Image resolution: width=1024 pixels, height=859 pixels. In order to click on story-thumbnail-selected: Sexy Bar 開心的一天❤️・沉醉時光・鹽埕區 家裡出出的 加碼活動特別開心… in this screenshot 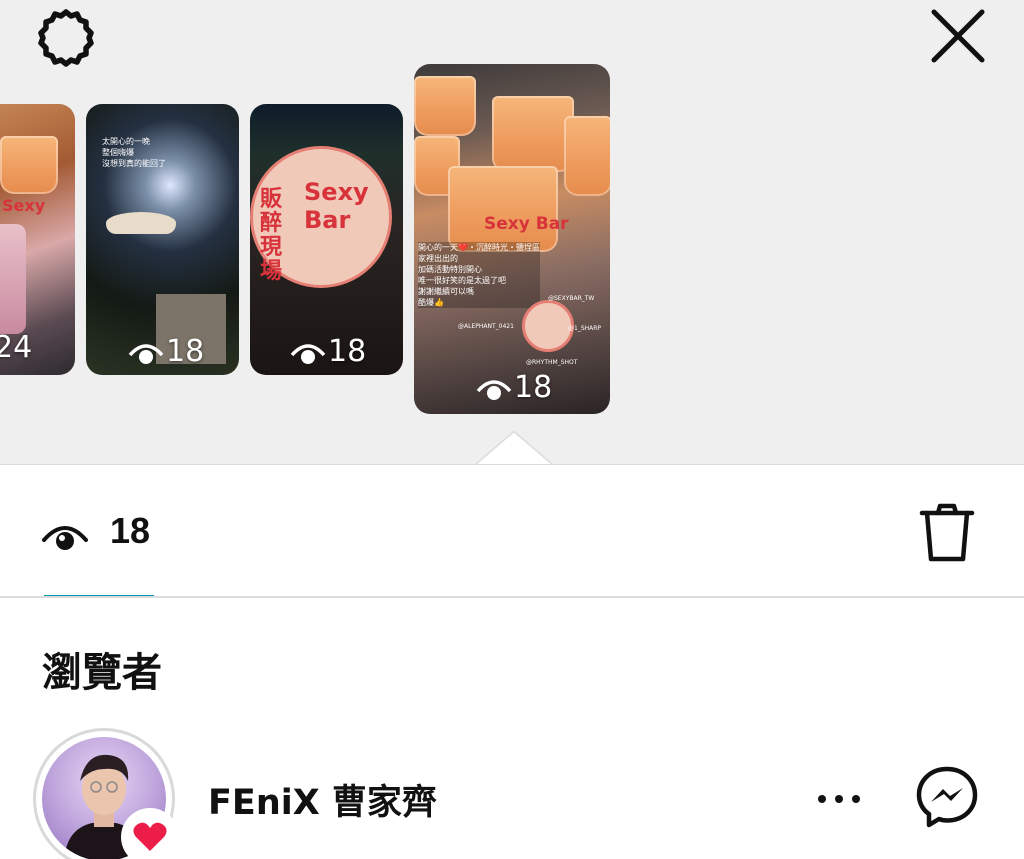, I will do `click(512, 239)`.